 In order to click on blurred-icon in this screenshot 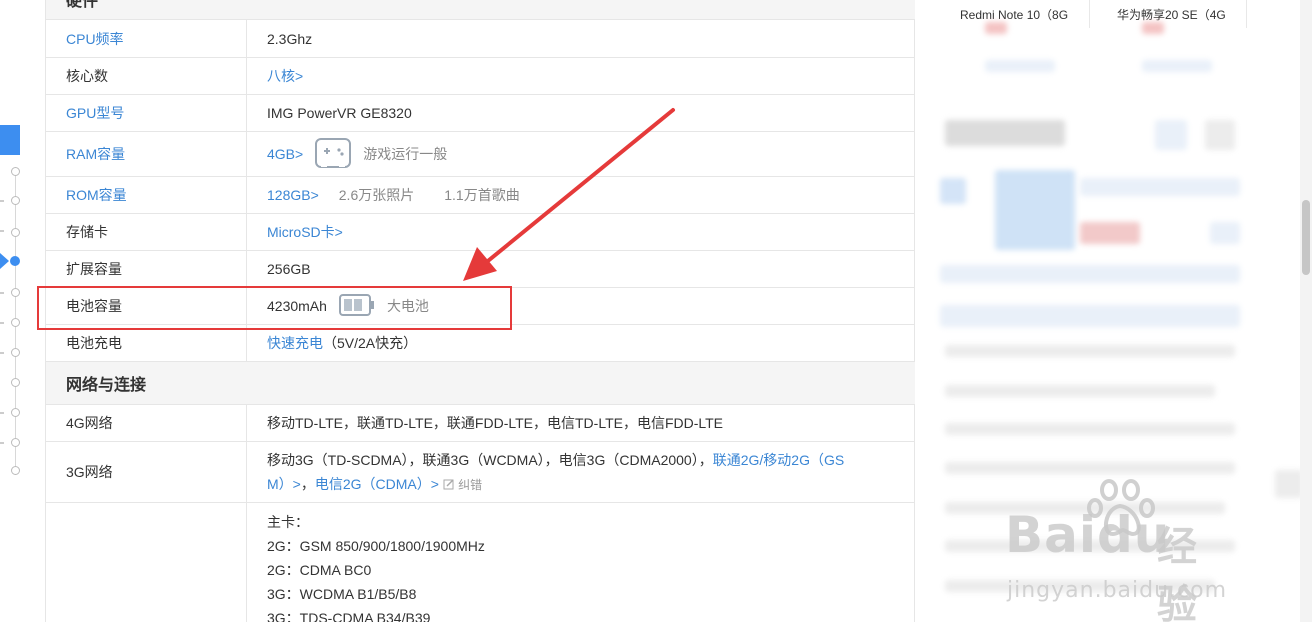, I will do `click(953, 191)`.